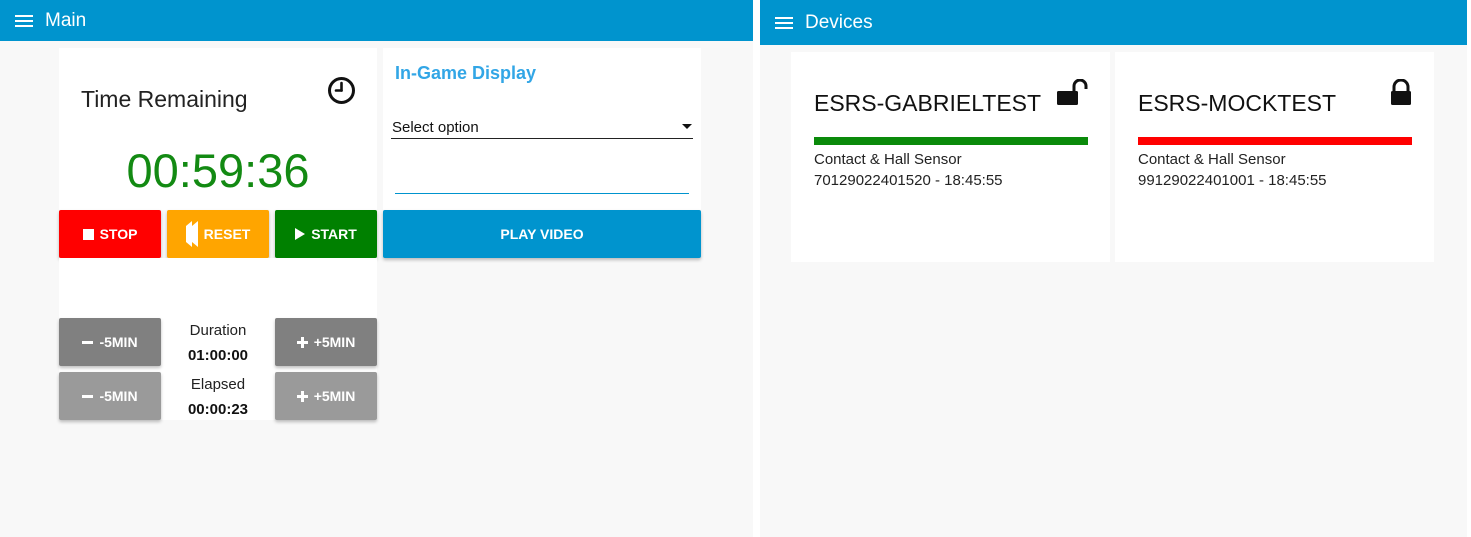 The image size is (1471, 537). I want to click on stop-label: STOP, so click(118, 234).